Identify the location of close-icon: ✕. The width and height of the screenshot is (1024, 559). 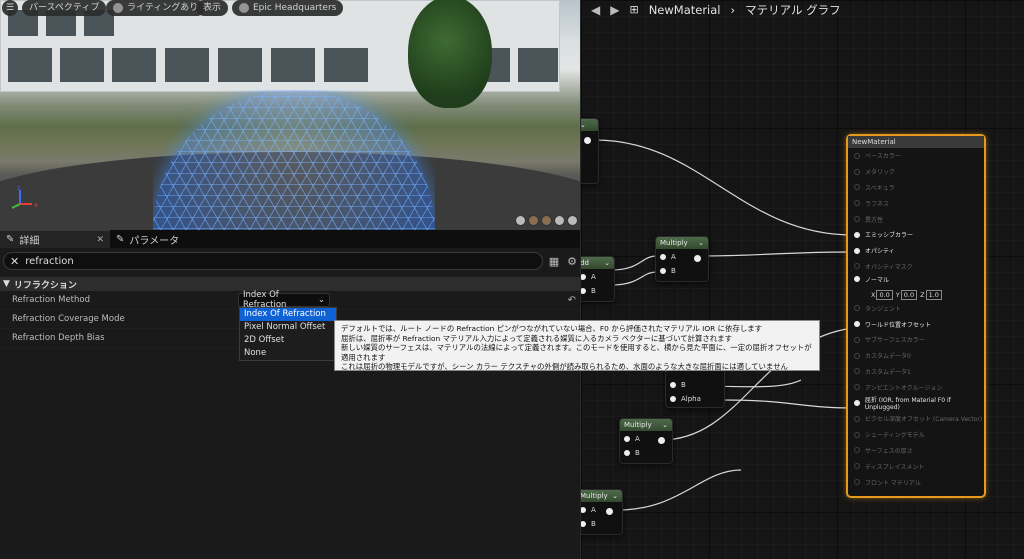
(100, 240).